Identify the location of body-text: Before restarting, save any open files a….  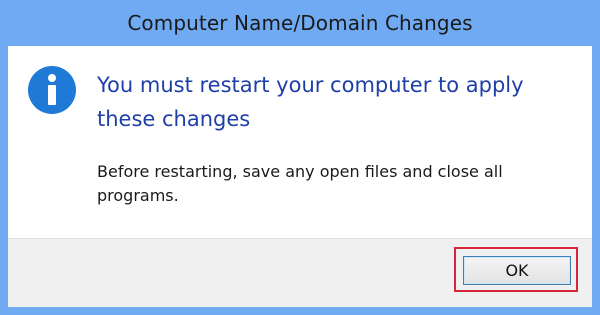
(300, 183).